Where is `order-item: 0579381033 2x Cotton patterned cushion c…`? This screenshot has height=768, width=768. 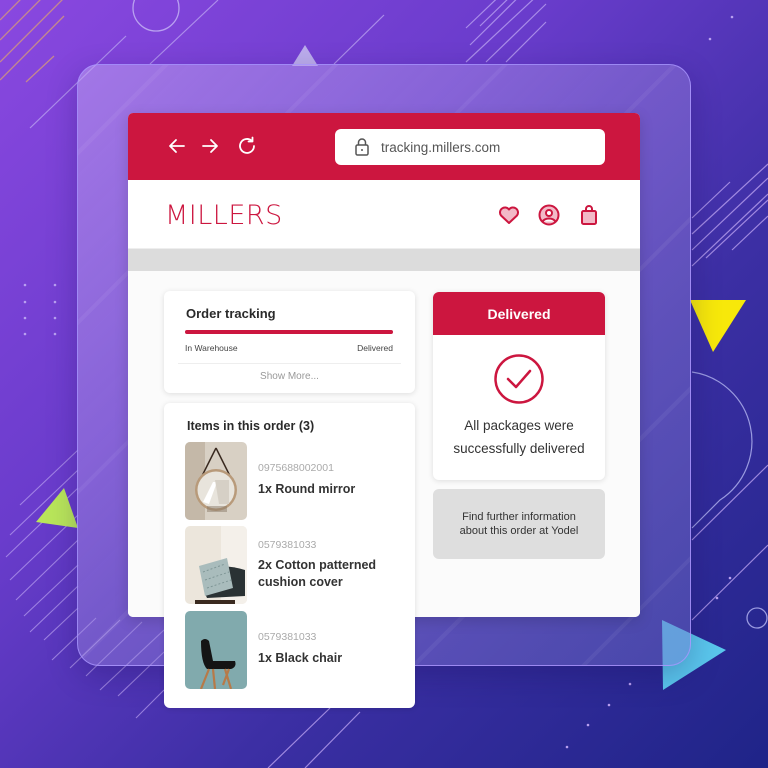 order-item: 0579381033 2x Cotton patterned cushion c… is located at coordinates (297, 565).